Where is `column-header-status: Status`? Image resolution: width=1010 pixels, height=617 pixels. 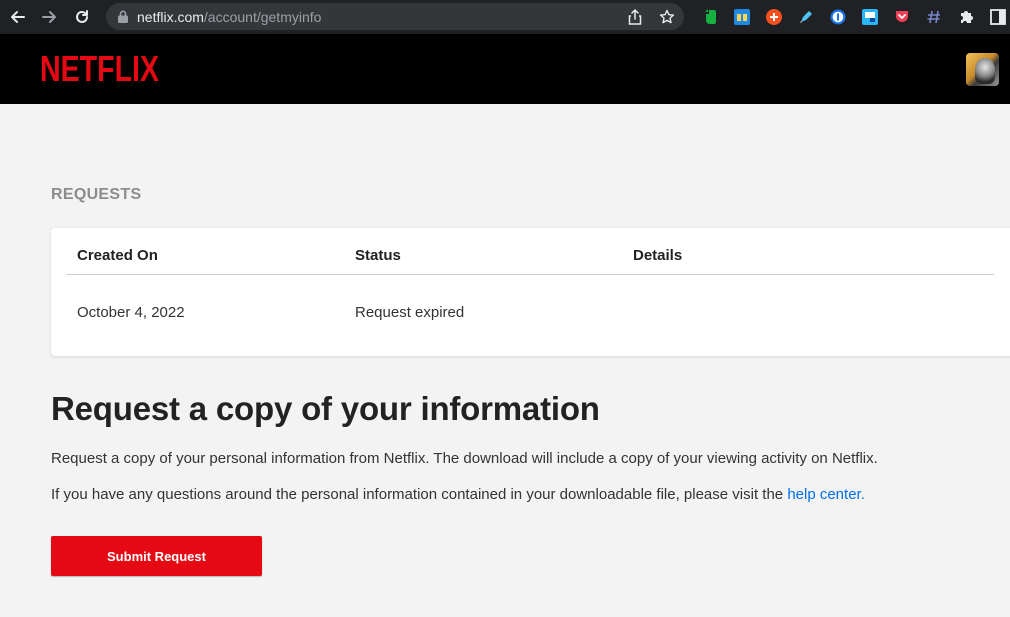
column-header-status: Status is located at coordinates (378, 255).